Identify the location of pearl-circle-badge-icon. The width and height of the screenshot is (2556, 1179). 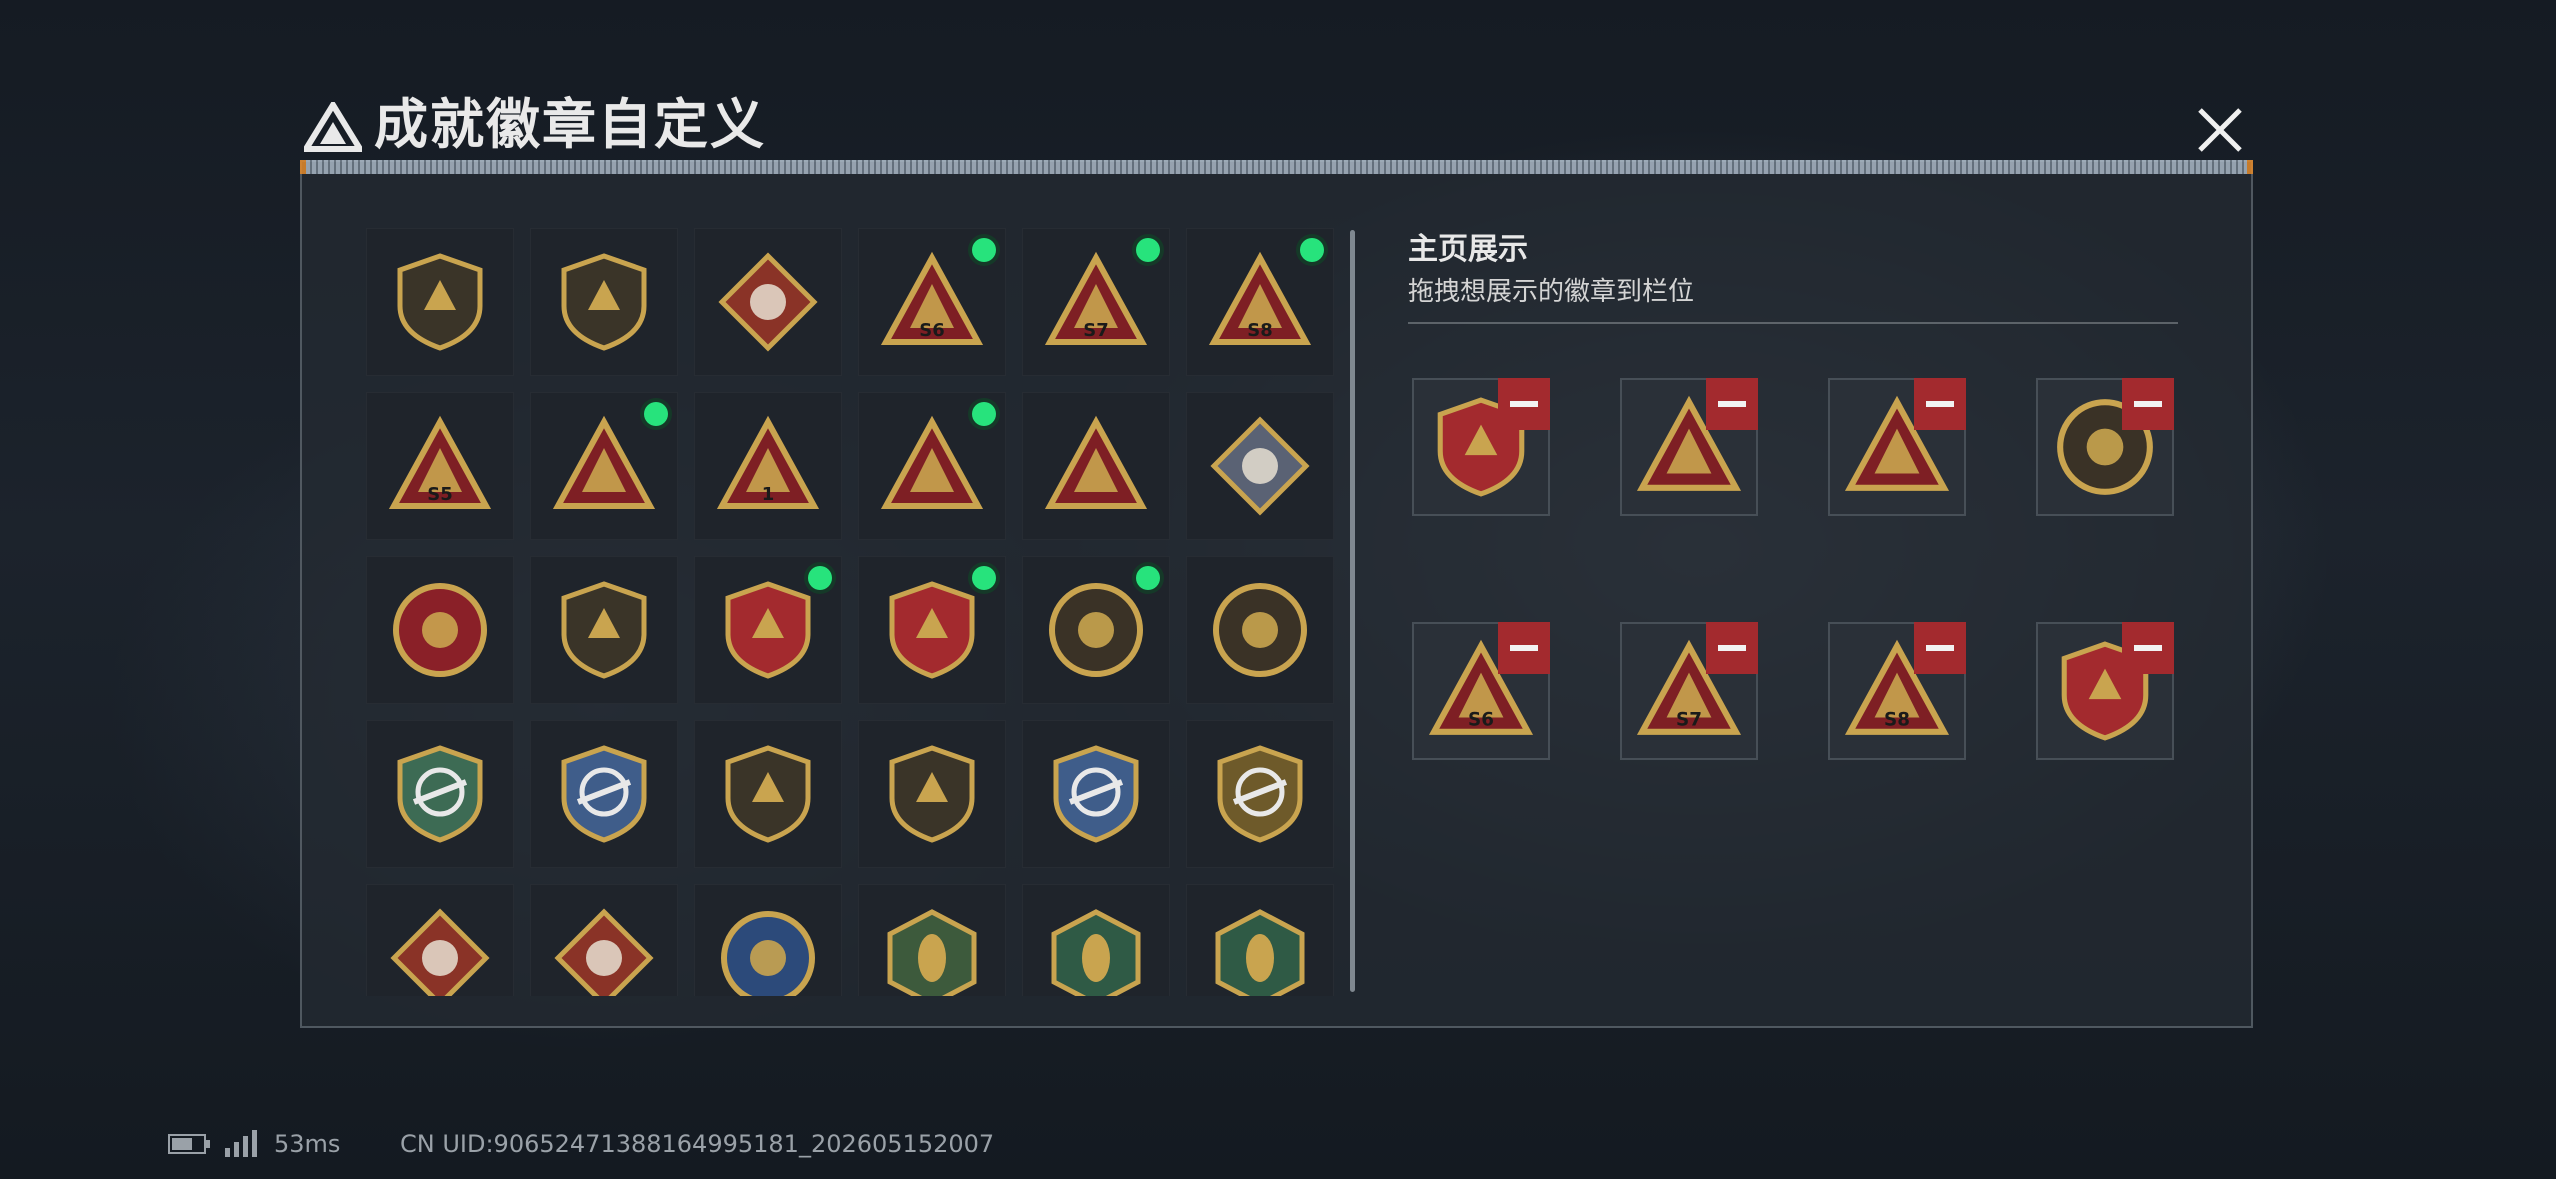
(1096, 630).